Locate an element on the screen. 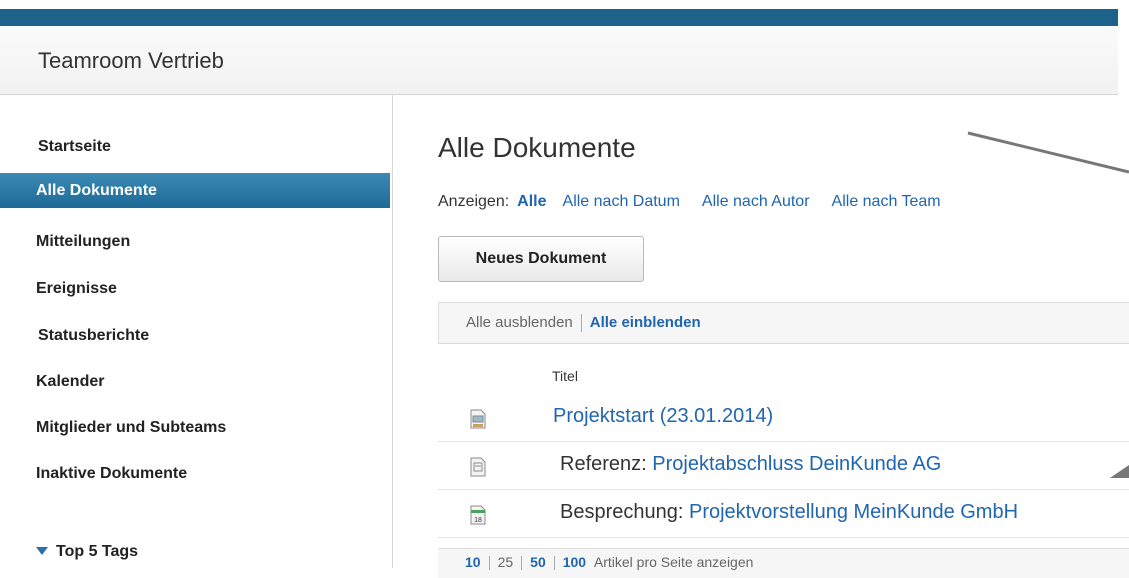 The image size is (1129, 578). filter-prefix: Anzeigen: is located at coordinates (474, 201).